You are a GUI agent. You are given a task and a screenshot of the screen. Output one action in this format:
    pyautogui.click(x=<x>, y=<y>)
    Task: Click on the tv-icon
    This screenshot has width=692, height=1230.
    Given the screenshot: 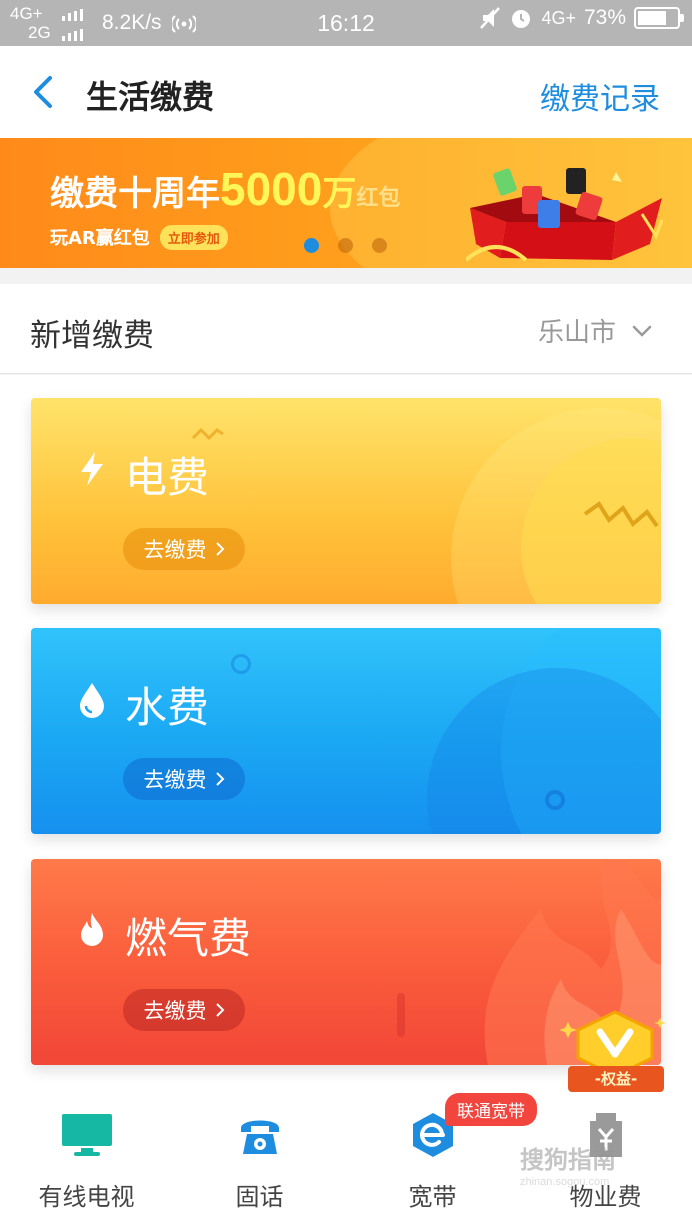 What is the action you would take?
    pyautogui.click(x=86, y=1135)
    